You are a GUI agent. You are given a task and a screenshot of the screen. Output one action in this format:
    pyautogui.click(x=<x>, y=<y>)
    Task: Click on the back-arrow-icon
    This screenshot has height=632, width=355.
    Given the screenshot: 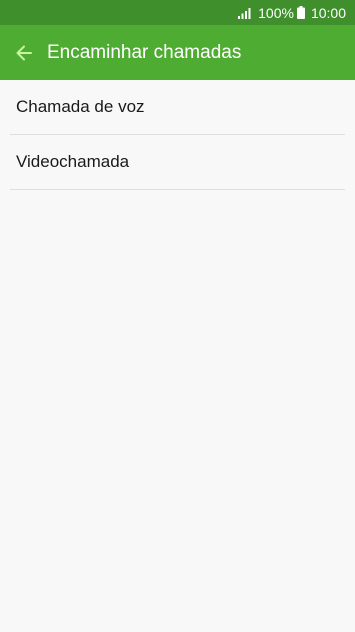 What is the action you would take?
    pyautogui.click(x=24, y=52)
    